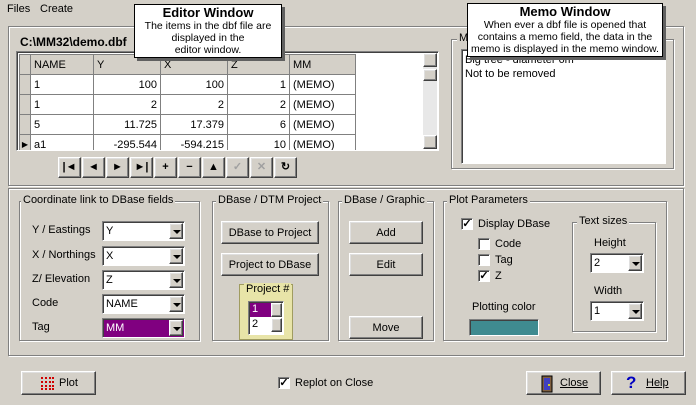  Describe the element at coordinates (614, 273) in the screenshot. I see `text-sizes-group: Text sizes Height 2 Width 1` at that location.